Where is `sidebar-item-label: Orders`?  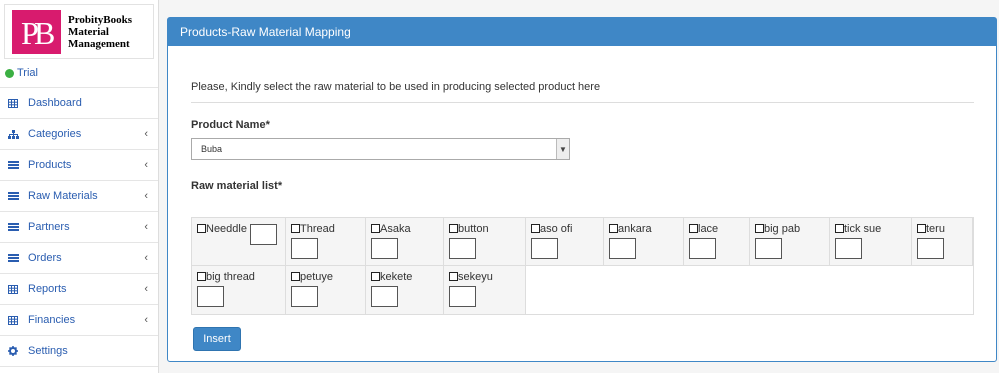 sidebar-item-label: Orders is located at coordinates (45, 258).